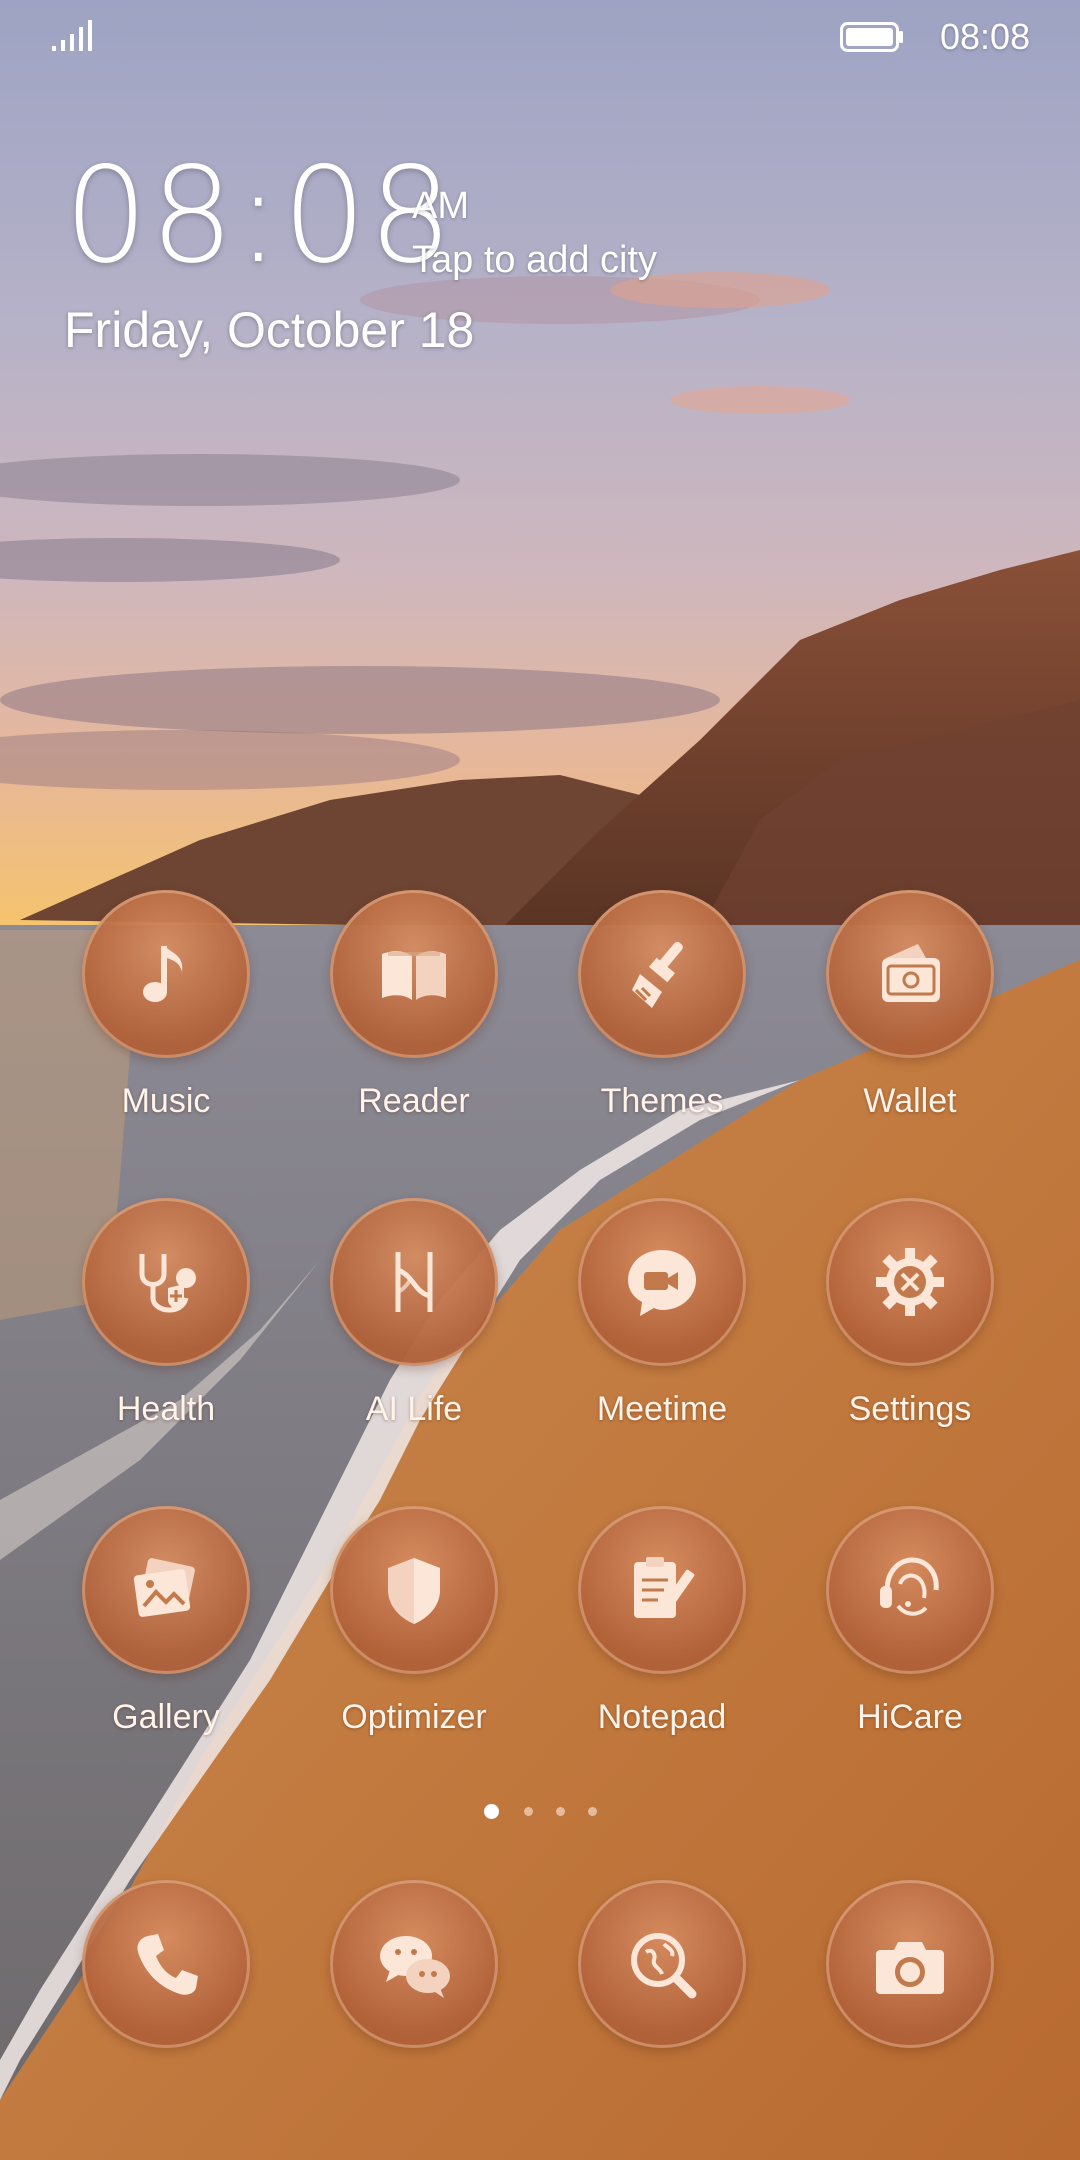 Image resolution: width=1080 pixels, height=2160 pixels. Describe the element at coordinates (985, 36) in the screenshot. I see `status-time: 08:08` at that location.